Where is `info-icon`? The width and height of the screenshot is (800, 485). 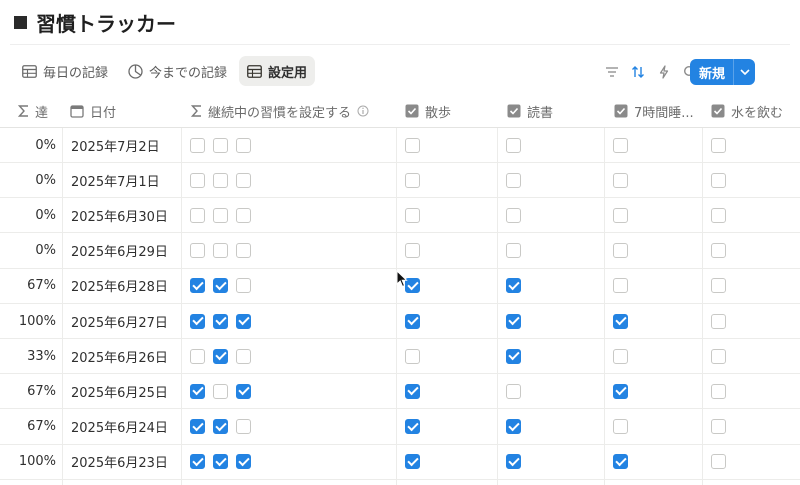
info-icon is located at coordinates (363, 111).